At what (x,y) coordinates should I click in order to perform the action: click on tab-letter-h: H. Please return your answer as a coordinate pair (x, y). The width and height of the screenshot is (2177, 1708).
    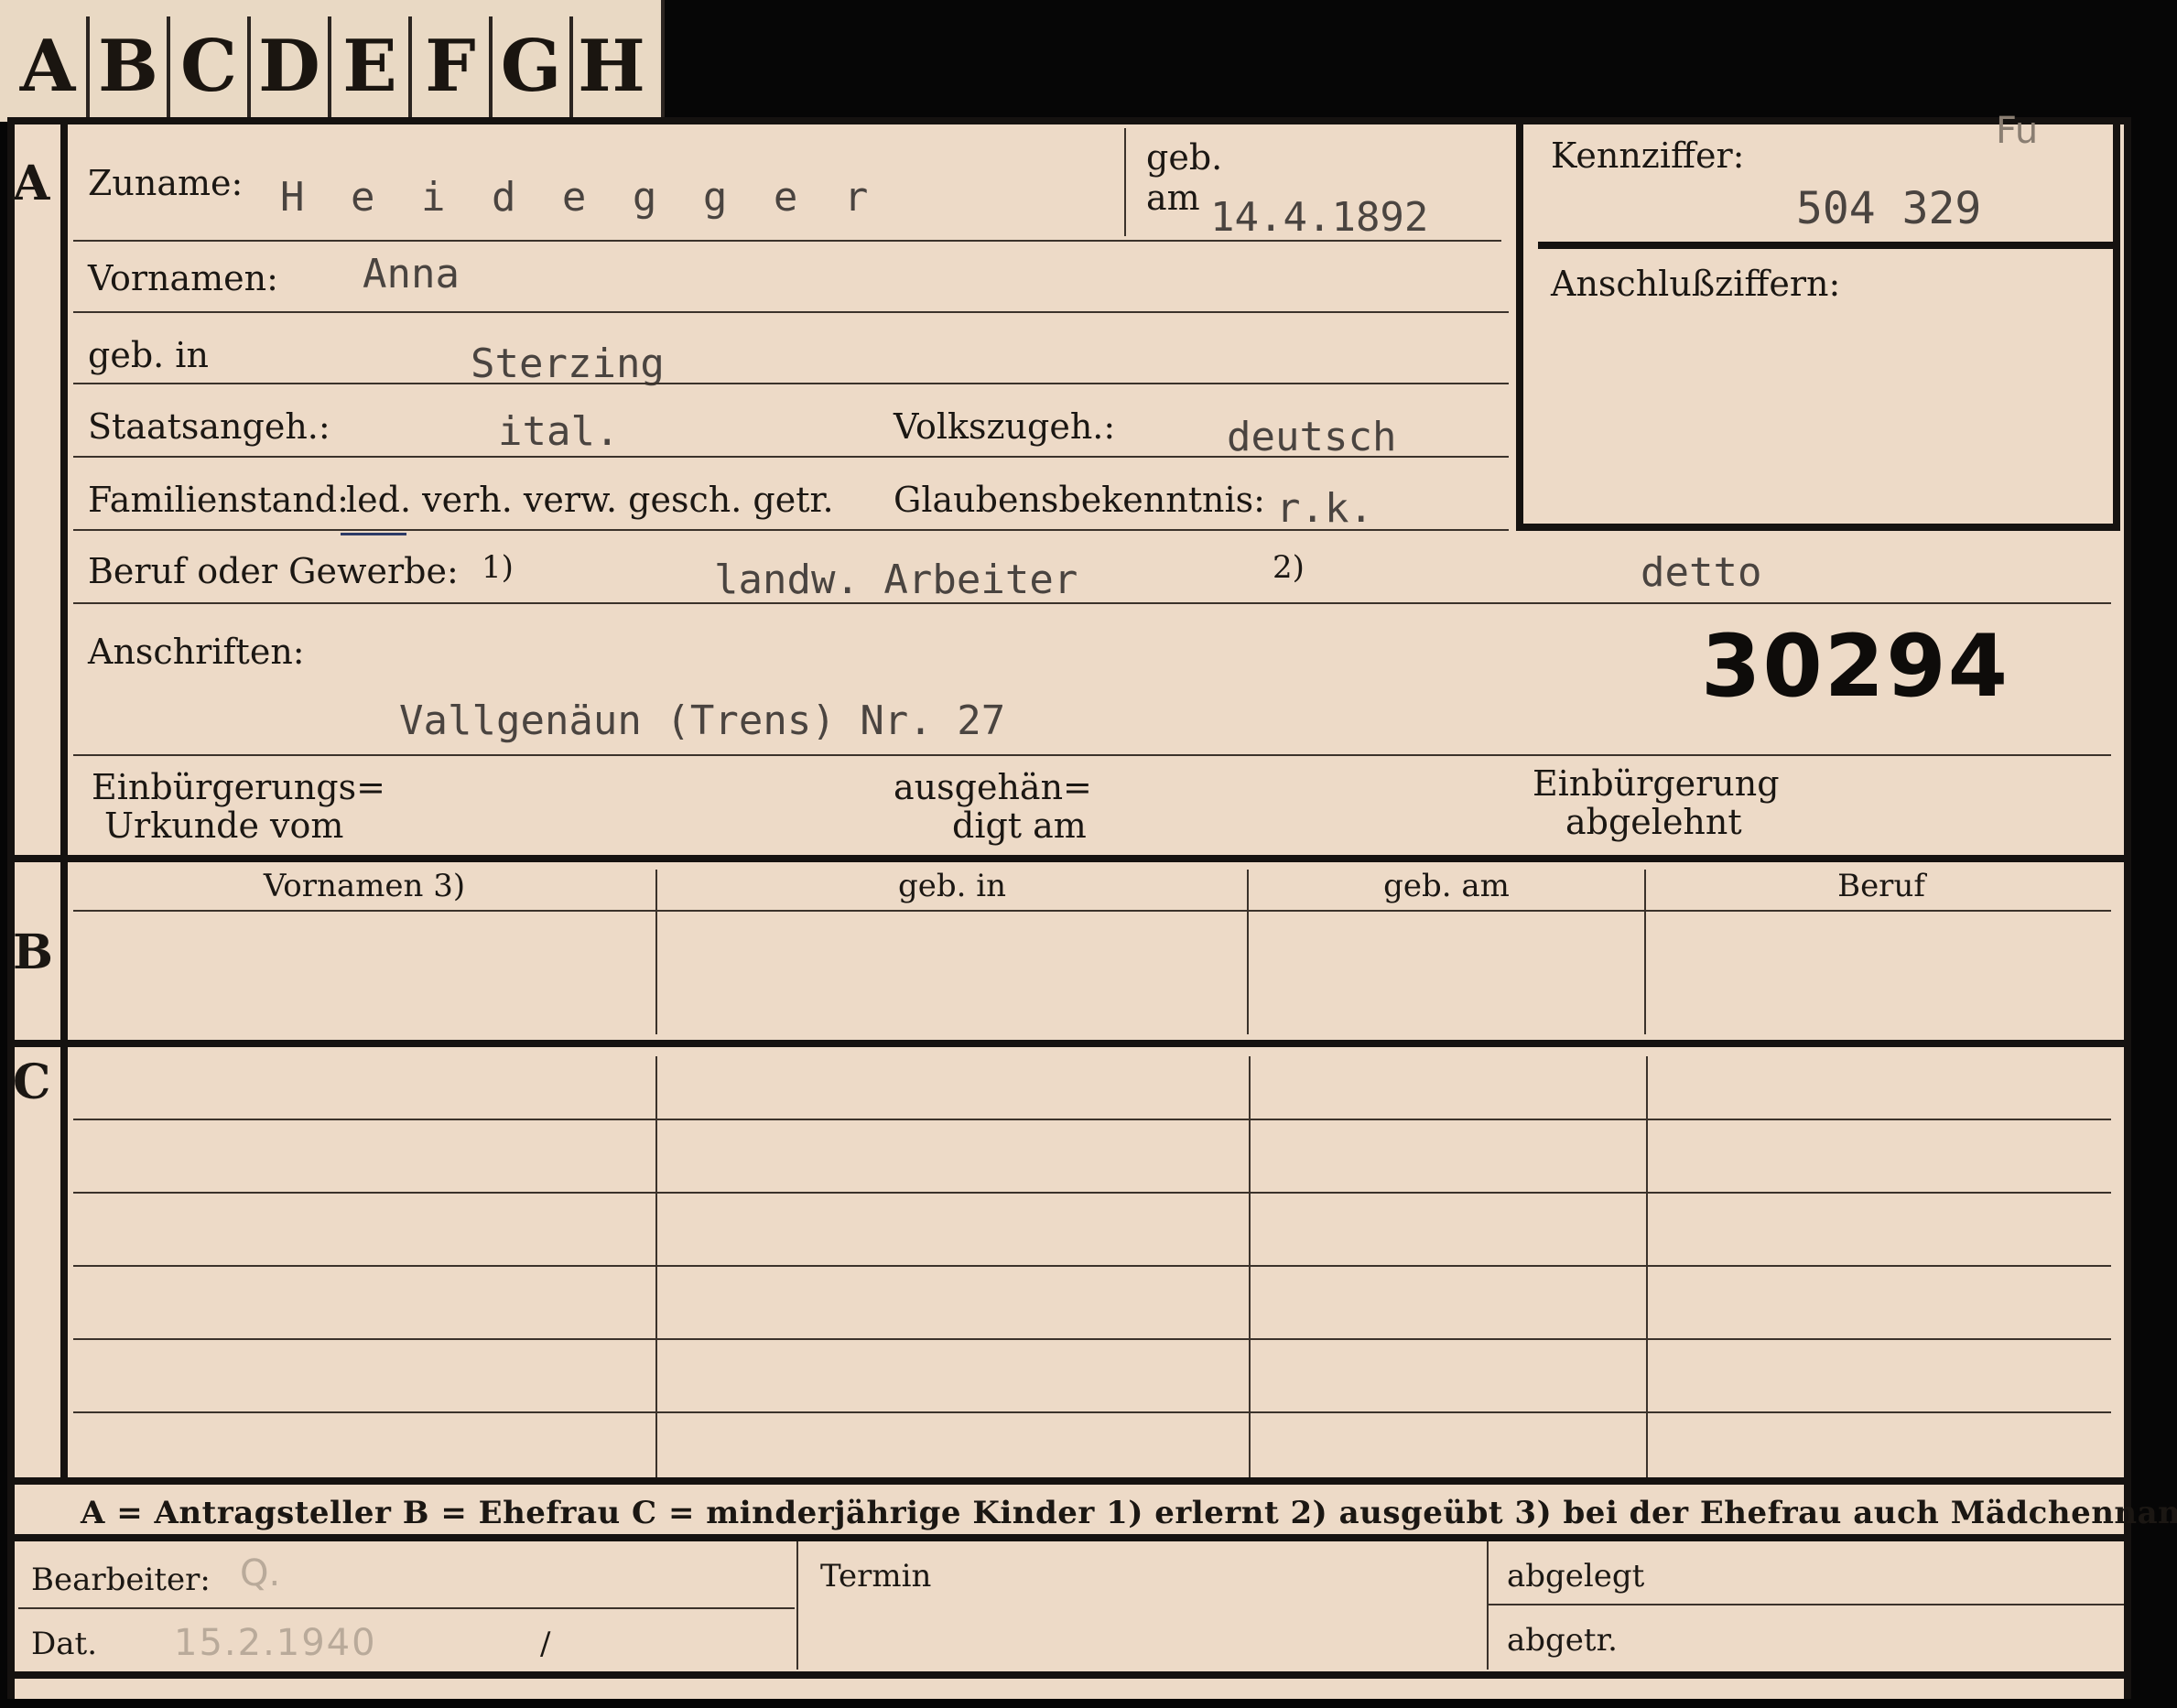
    Looking at the image, I should click on (612, 66).